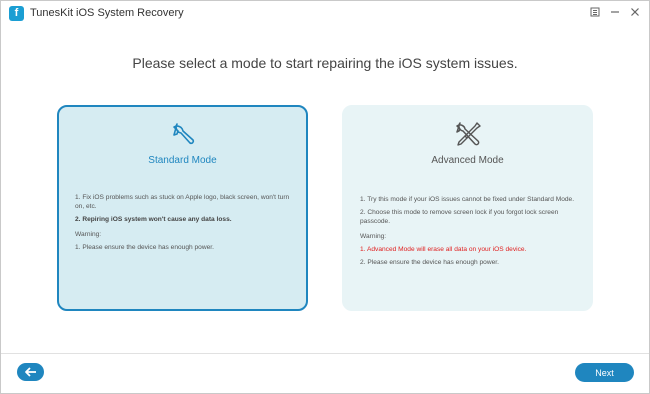  Describe the element at coordinates (182, 160) in the screenshot. I see `standard-mode-title: Standard Mode` at that location.